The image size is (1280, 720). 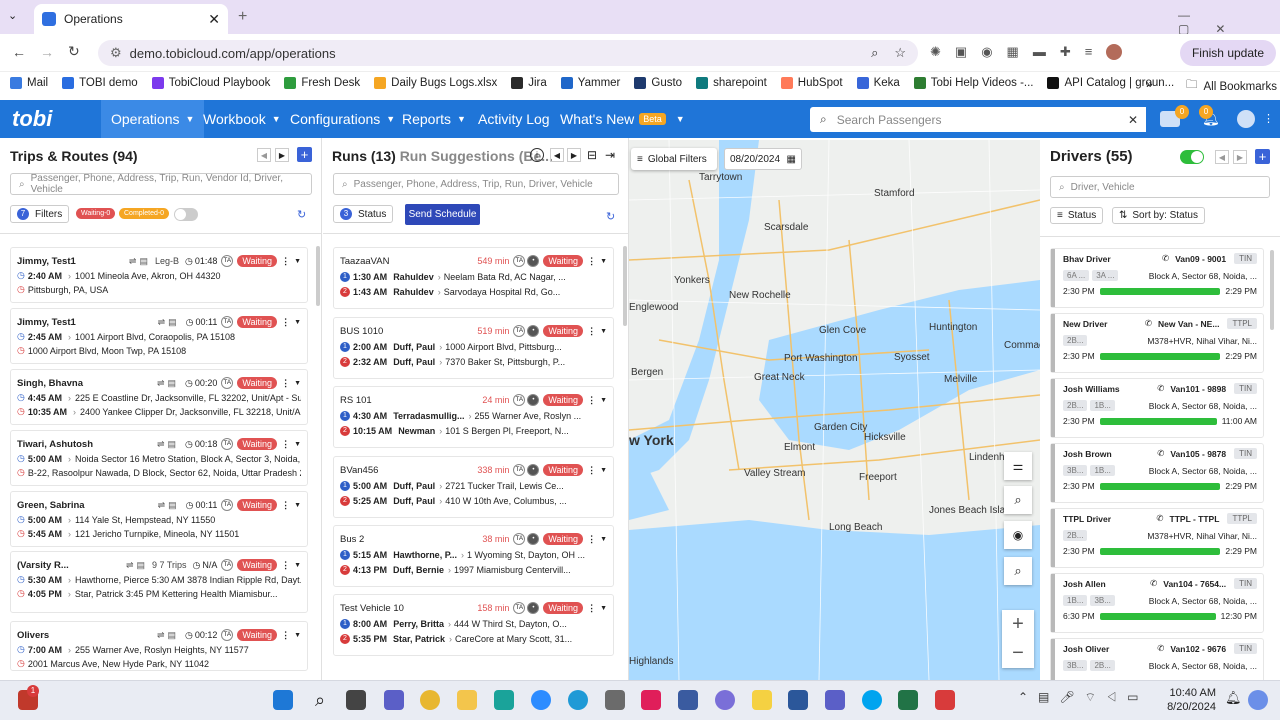 What do you see at coordinates (625, 286) in the screenshot?
I see `runs-scrollbar` at bounding box center [625, 286].